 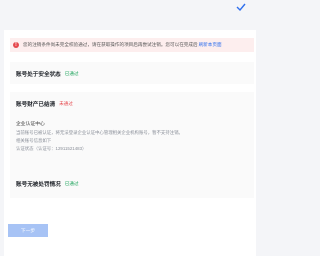 I want to click on risk-title-text: 账号无被处罚情况, so click(x=38, y=185).